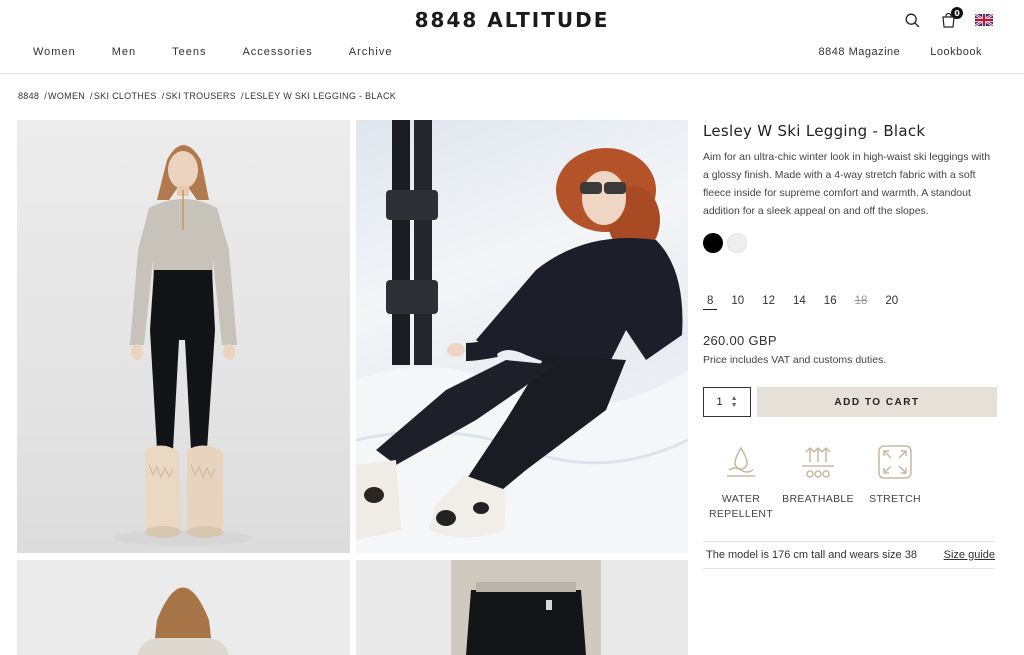  I want to click on size-option: 12, so click(768, 302).